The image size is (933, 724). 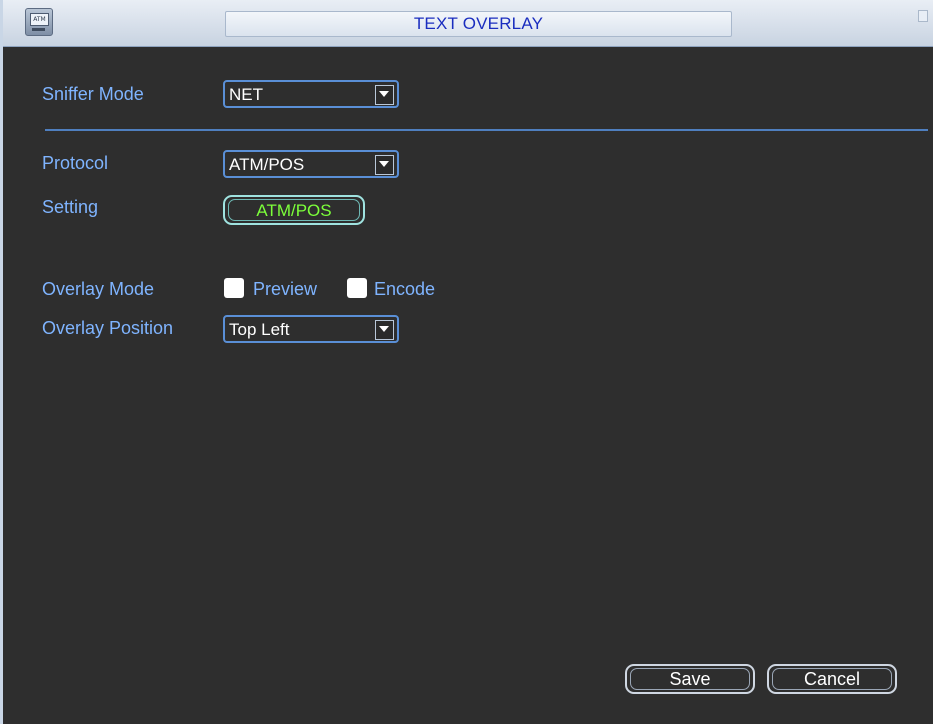 What do you see at coordinates (357, 288) in the screenshot?
I see `encode-checkbox` at bounding box center [357, 288].